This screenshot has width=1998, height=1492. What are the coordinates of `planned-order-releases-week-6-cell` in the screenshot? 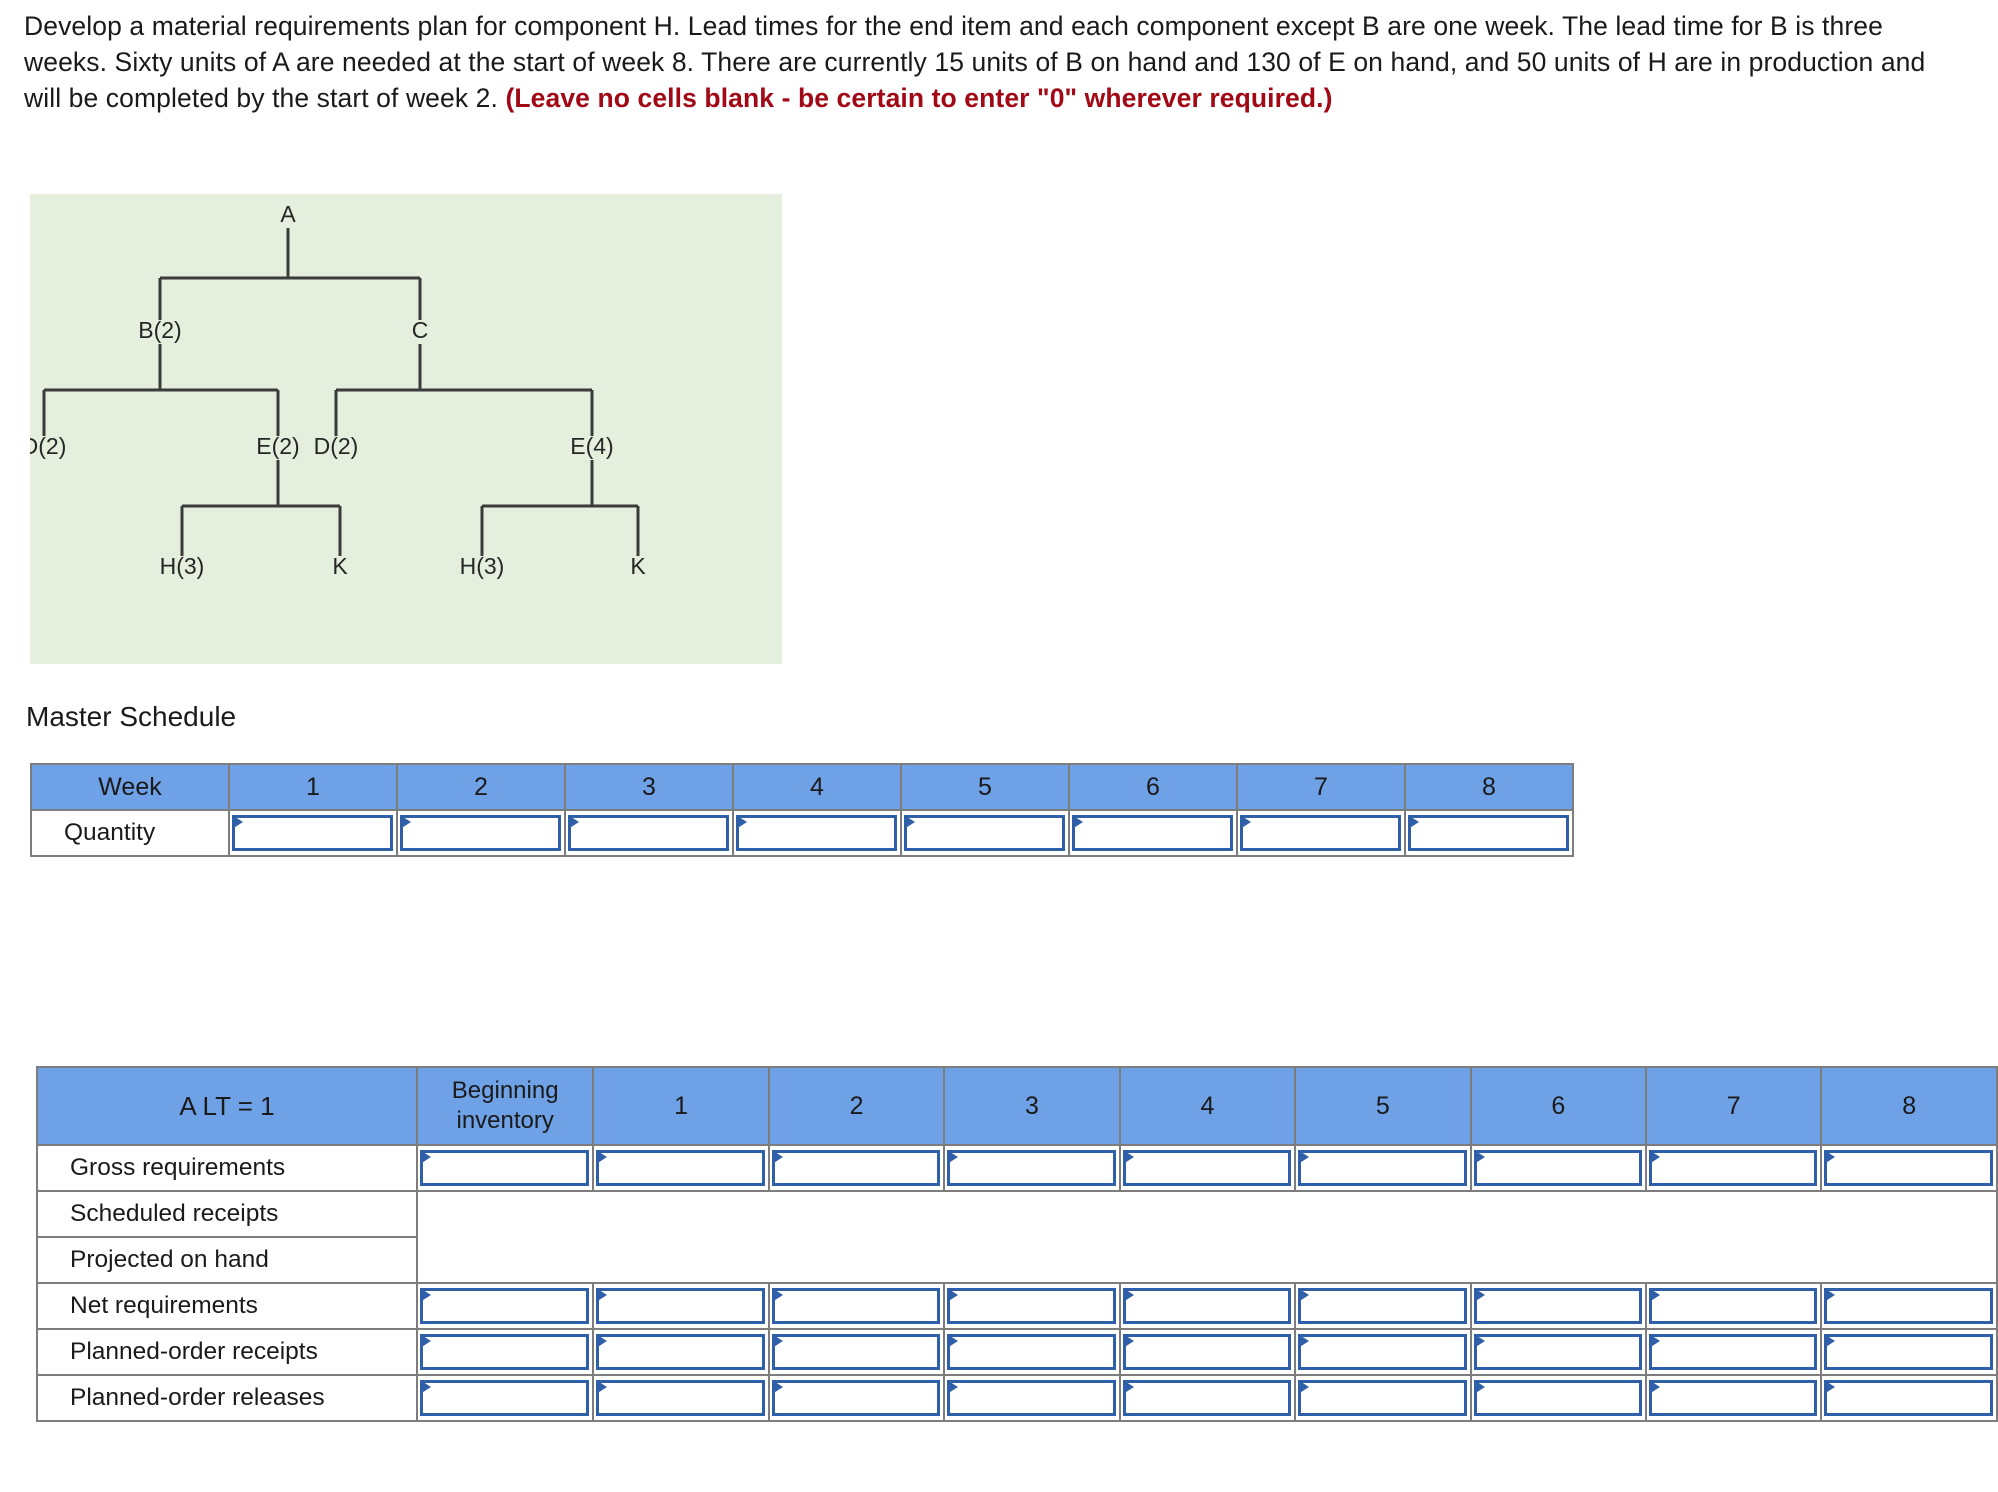 It's located at (1558, 1398).